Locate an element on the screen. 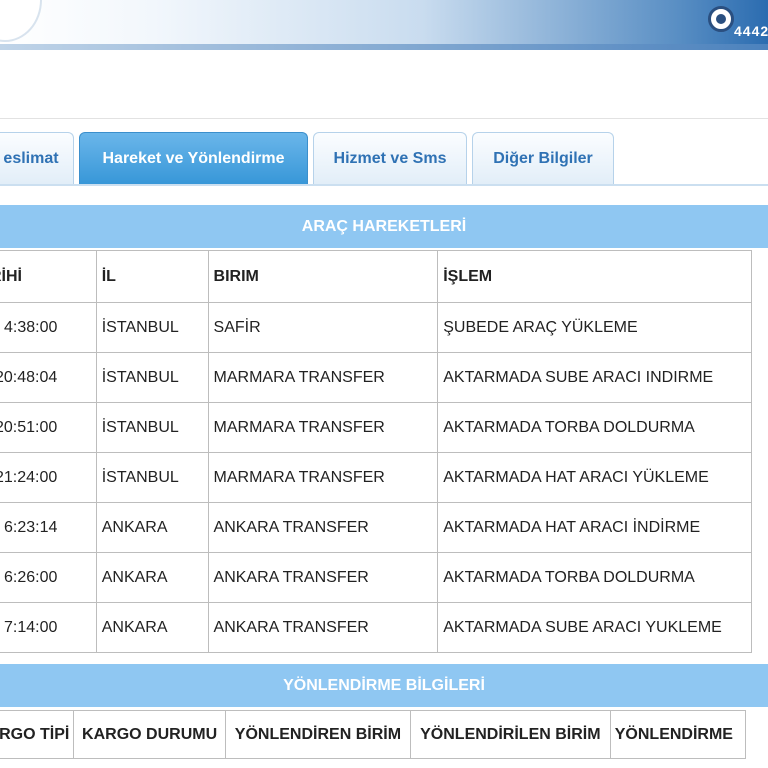 This screenshot has height=768, width=768. headset-icon is located at coordinates (721, 19).